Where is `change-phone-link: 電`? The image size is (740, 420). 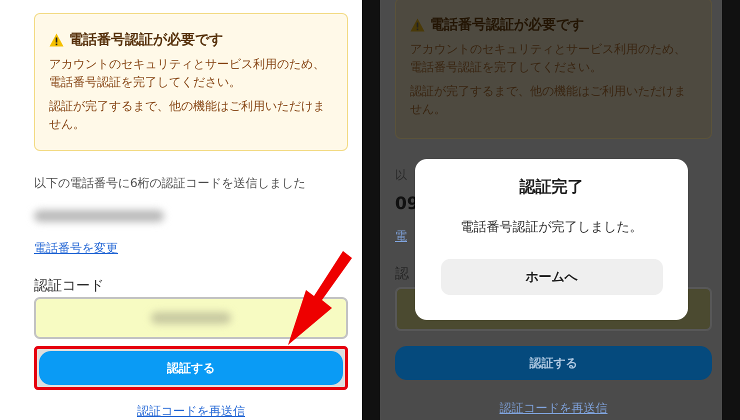 change-phone-link: 電 is located at coordinates (401, 236).